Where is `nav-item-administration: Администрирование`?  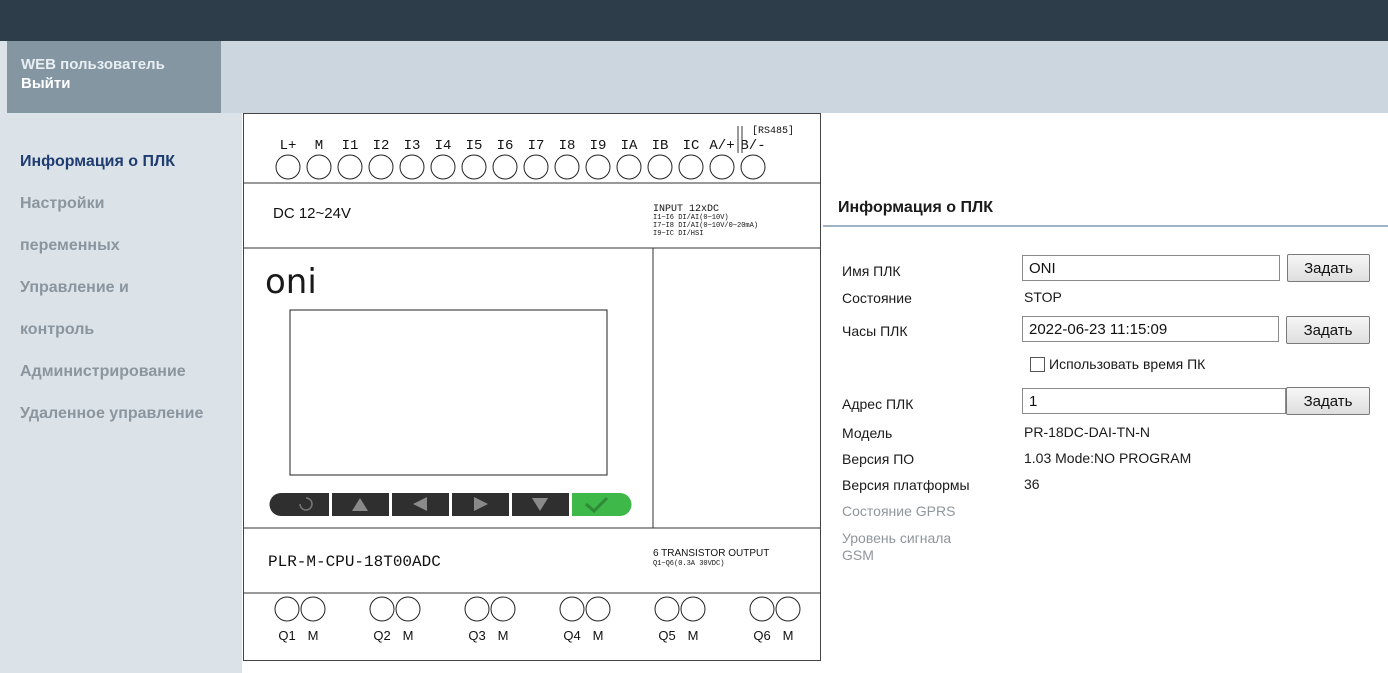 nav-item-administration: Администрирование is located at coordinates (103, 372).